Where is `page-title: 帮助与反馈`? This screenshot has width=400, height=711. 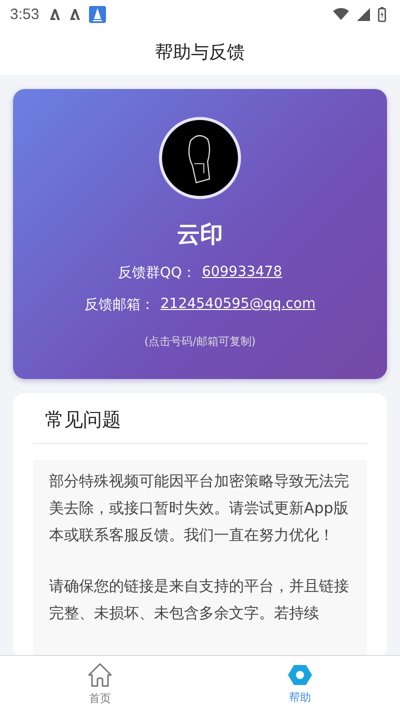 page-title: 帮助与反馈 is located at coordinates (200, 52).